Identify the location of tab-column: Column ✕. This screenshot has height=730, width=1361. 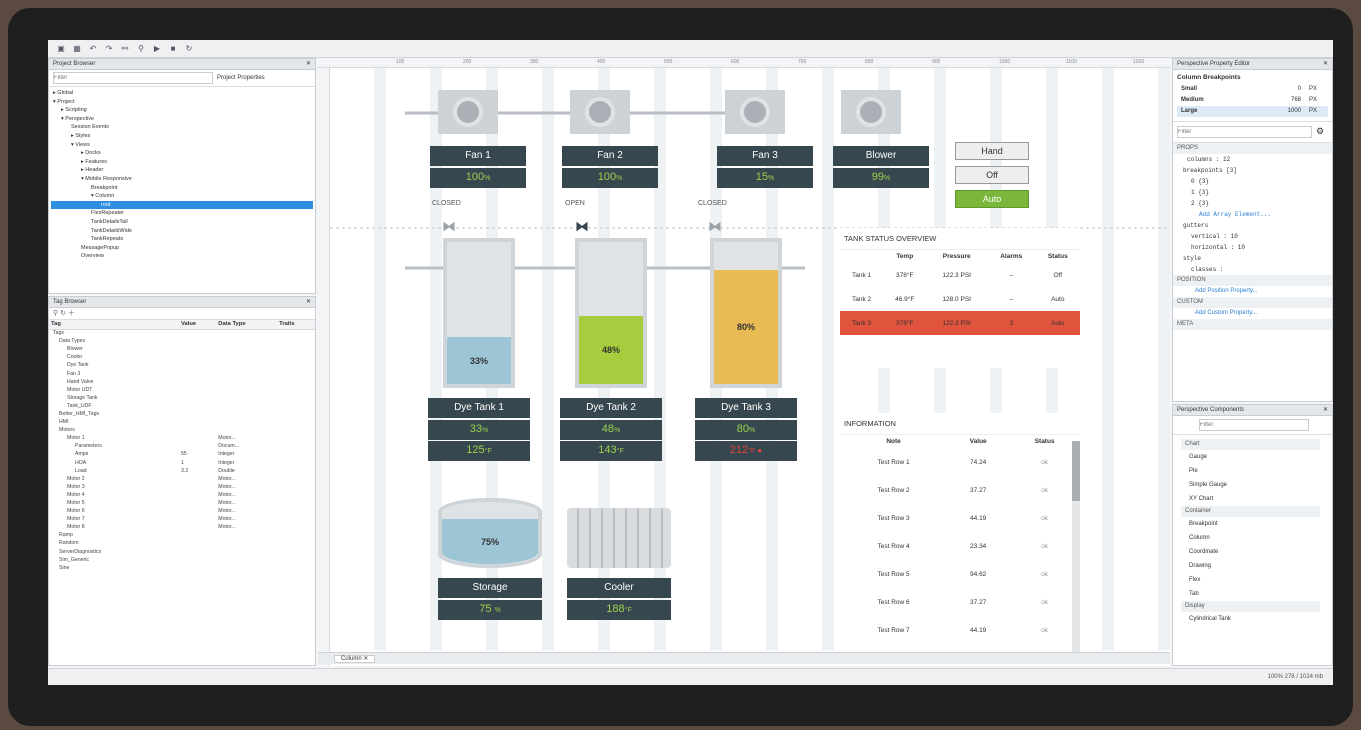
(355, 659).